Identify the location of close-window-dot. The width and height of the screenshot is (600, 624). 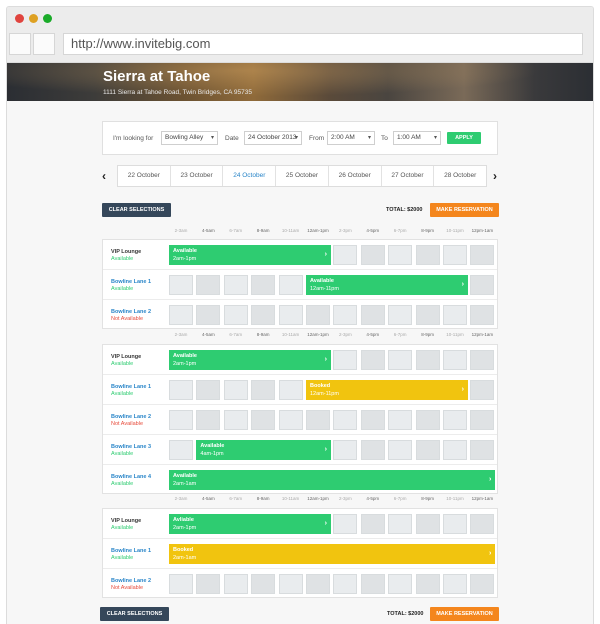
(19, 18).